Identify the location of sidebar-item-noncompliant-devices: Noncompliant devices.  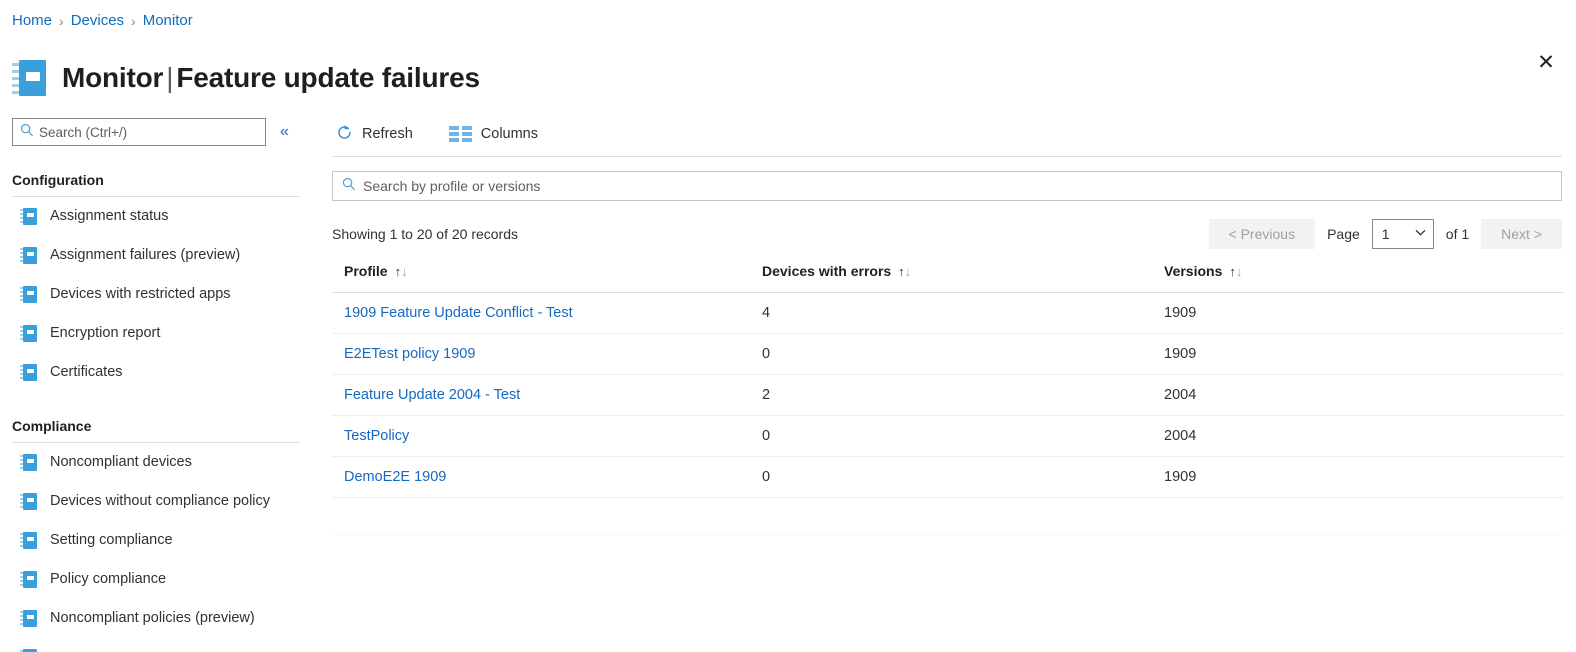
(156, 462).